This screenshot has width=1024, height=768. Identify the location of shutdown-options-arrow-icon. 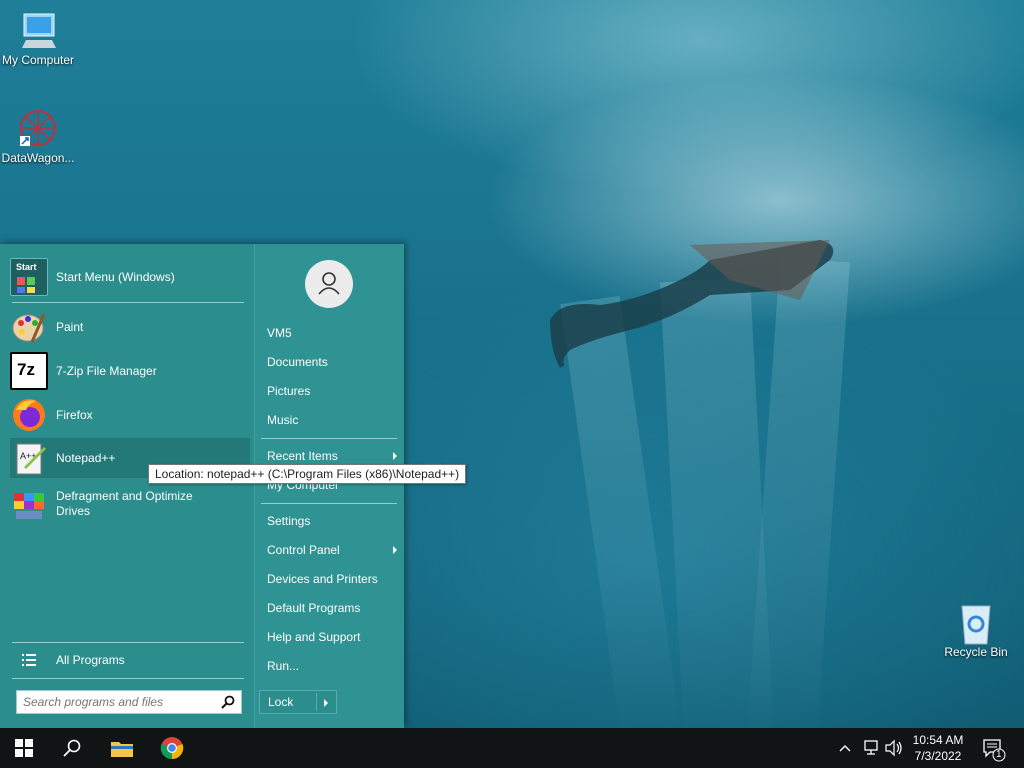
(326, 703).